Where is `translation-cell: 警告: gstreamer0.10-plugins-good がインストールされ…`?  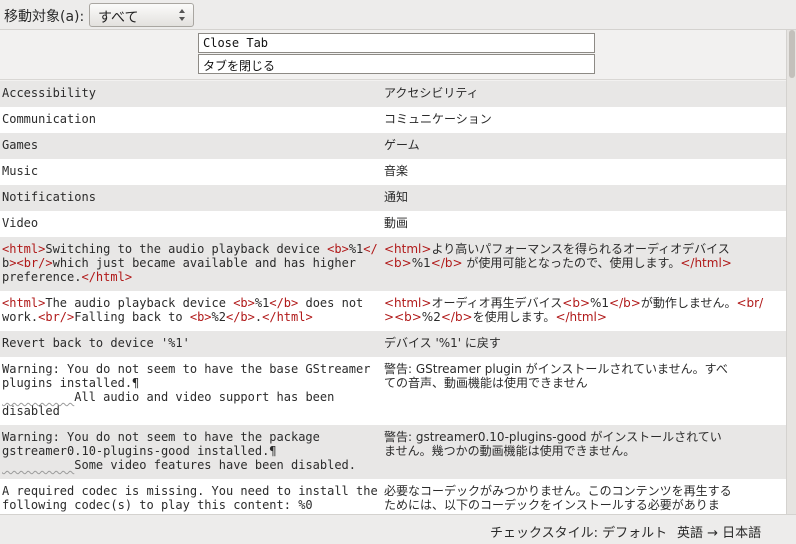 translation-cell: 警告: gstreamer0.10-plugins-good がインストールされ… is located at coordinates (553, 444).